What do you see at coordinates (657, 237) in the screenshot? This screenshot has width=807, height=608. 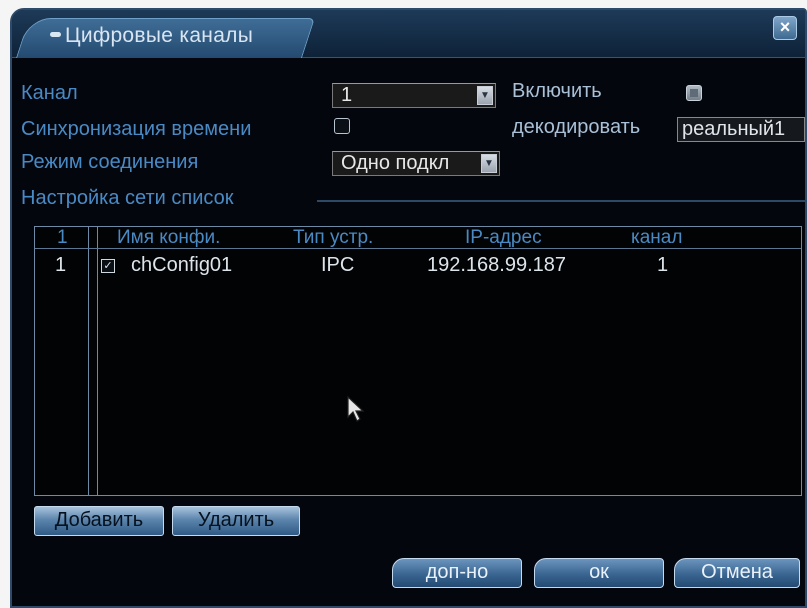 I see `column-header-channel: канал` at bounding box center [657, 237].